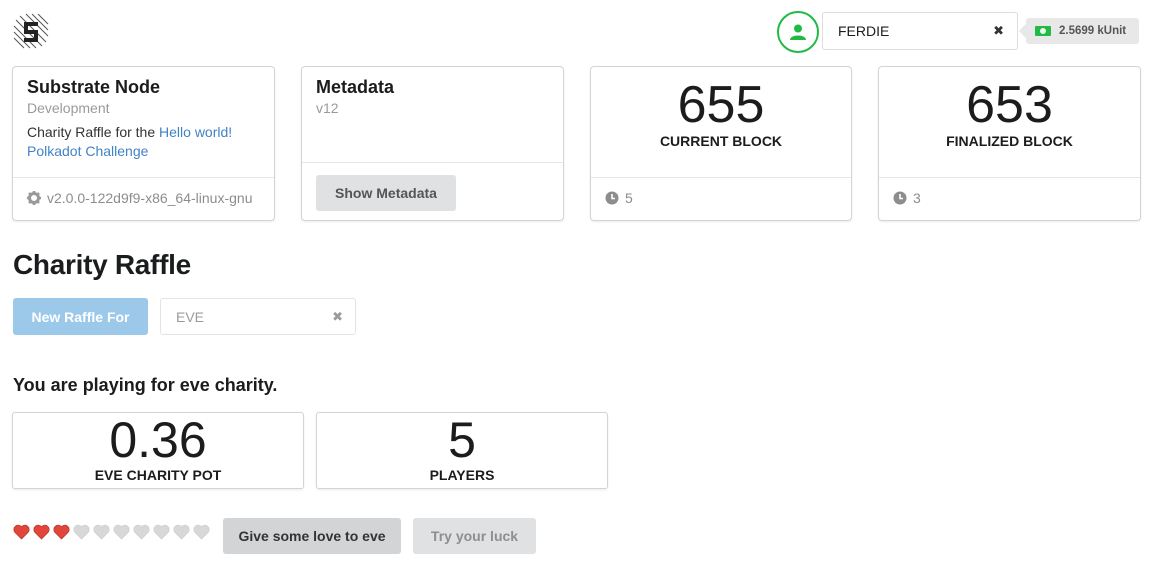 The image size is (1160, 583). Describe the element at coordinates (920, 31) in the screenshot. I see `account-select: FERDIE ✖` at that location.